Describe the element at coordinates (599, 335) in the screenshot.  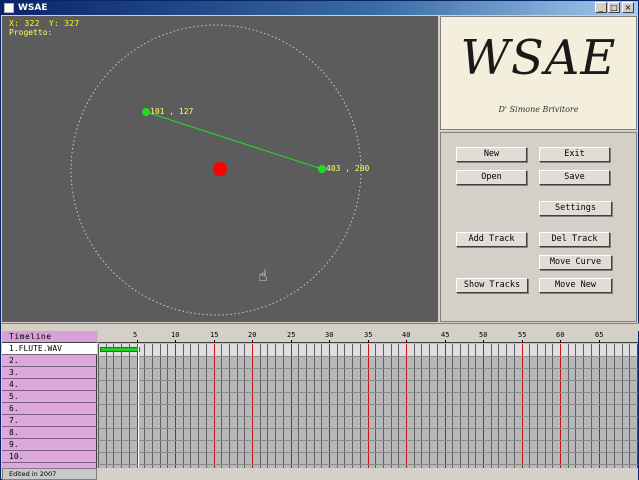
I see `ruler-label: 65` at that location.